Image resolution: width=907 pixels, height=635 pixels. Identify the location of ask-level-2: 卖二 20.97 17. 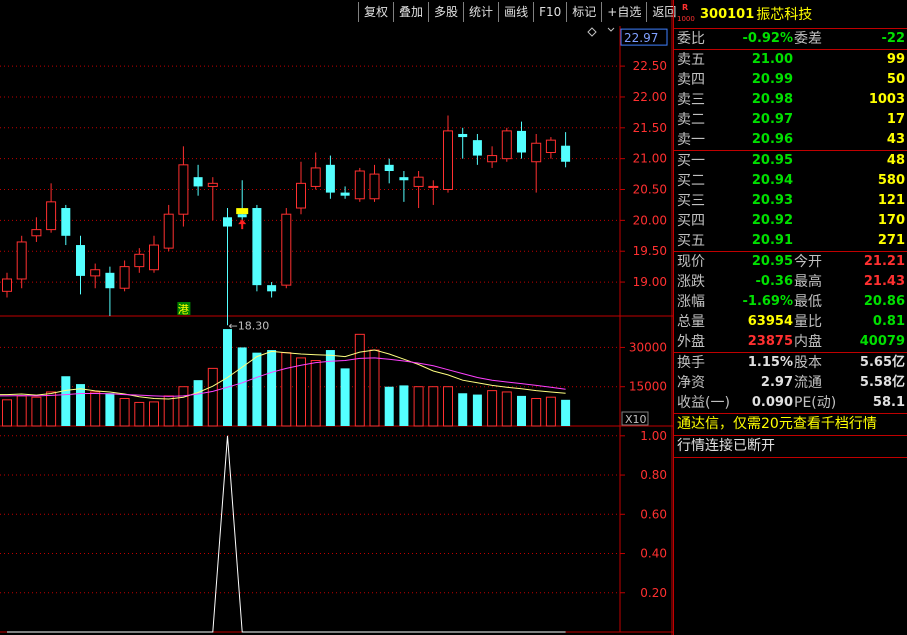
(791, 120).